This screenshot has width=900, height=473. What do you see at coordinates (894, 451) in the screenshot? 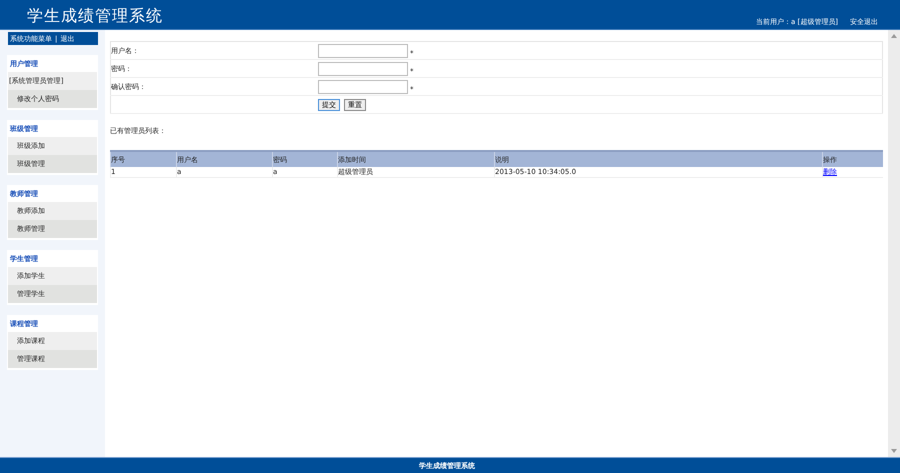
I see `scroll-down-icon` at bounding box center [894, 451].